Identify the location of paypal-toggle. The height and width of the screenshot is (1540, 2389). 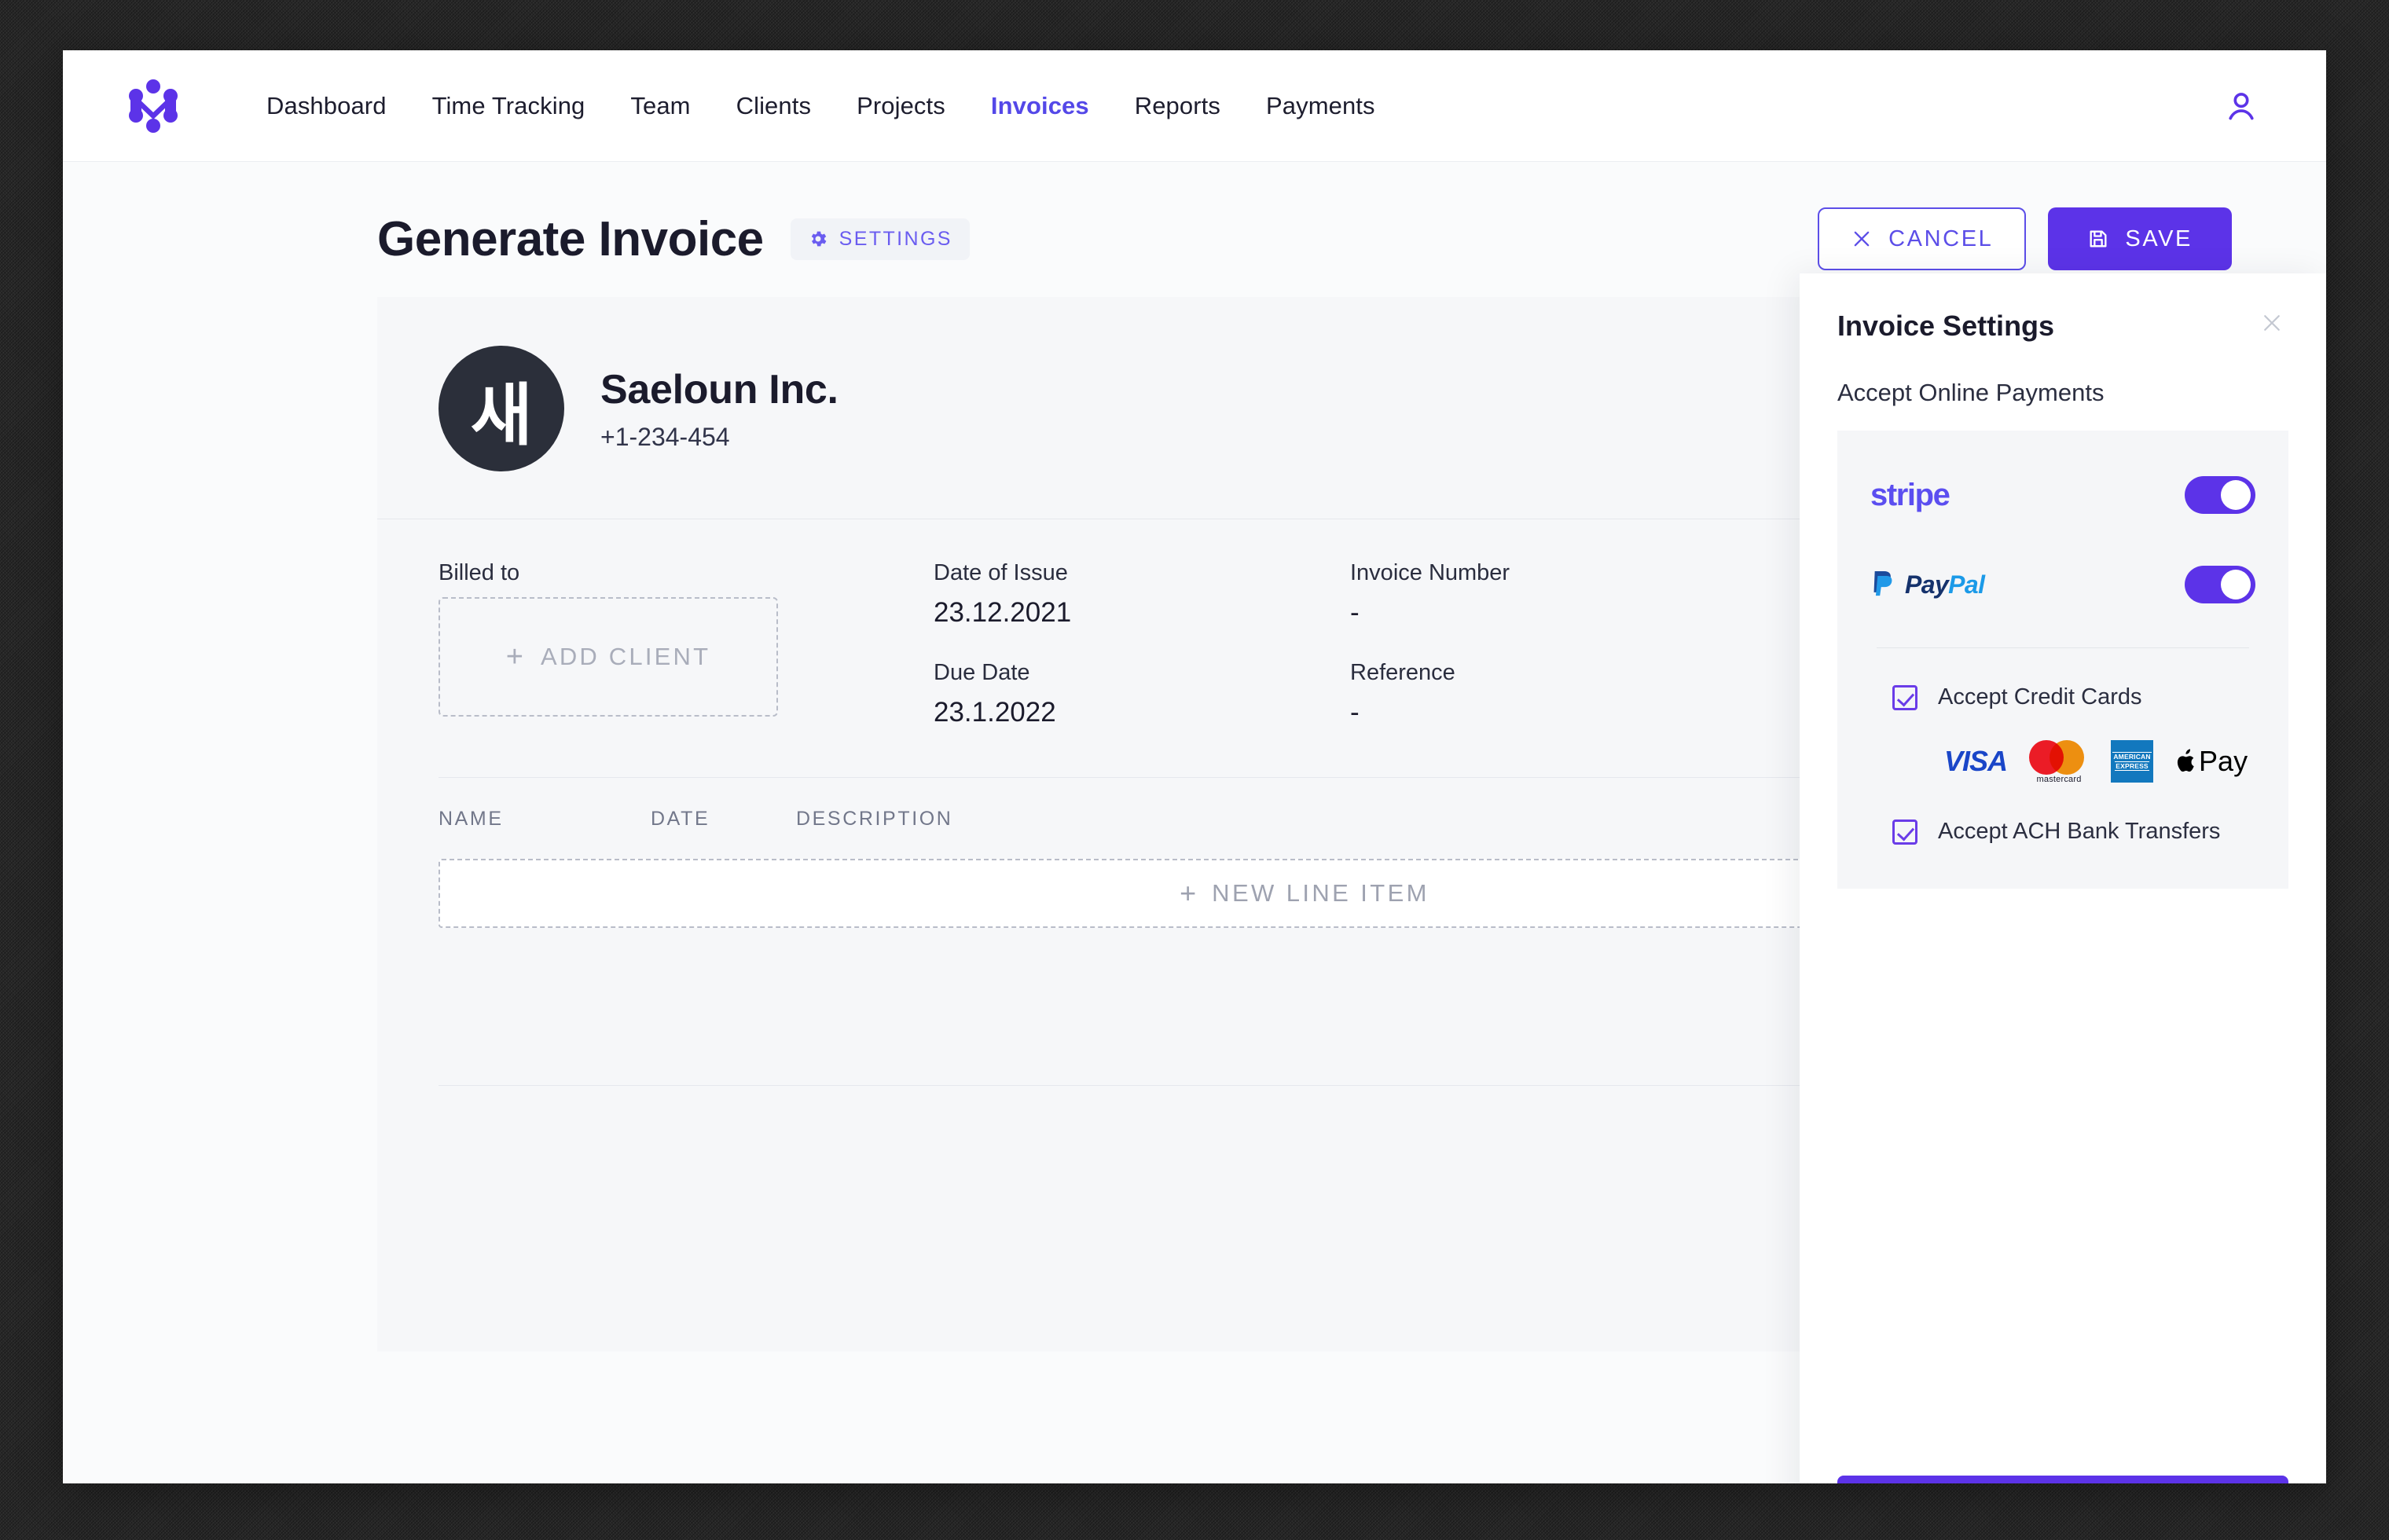
(2220, 584).